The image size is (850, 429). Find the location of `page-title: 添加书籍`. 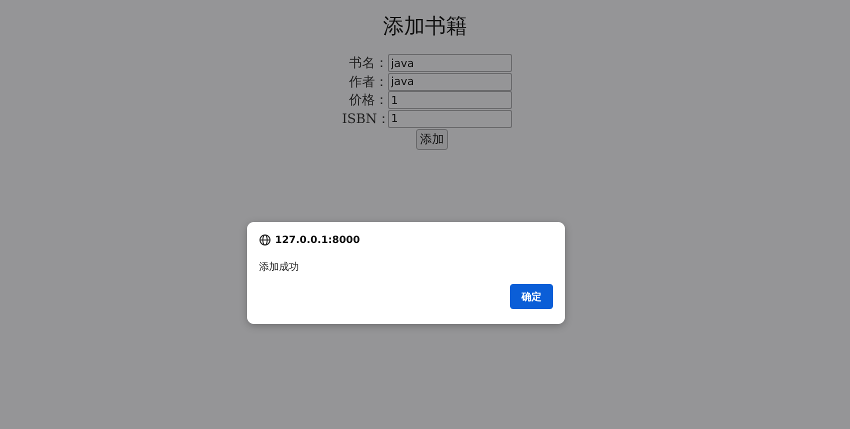

page-title: 添加书籍 is located at coordinates (425, 26).